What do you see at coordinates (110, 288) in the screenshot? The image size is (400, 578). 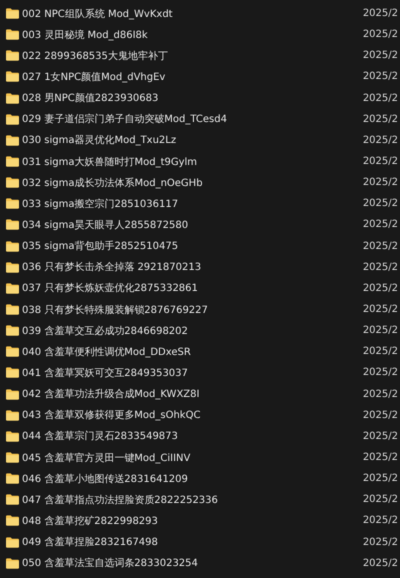 I see `folder-name: 037 只有梦长炼妖壶优化2875332861` at bounding box center [110, 288].